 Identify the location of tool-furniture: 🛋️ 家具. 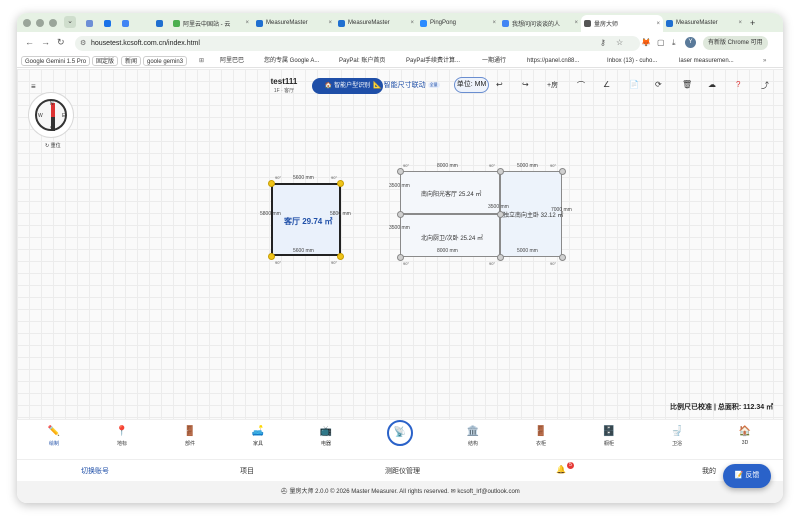
(258, 436).